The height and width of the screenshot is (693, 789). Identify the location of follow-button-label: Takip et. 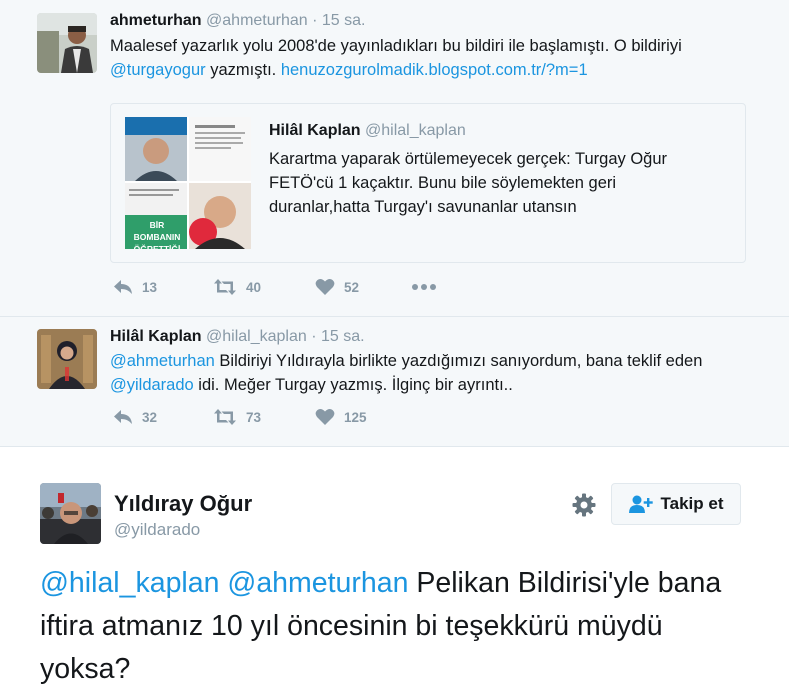
(692, 503).